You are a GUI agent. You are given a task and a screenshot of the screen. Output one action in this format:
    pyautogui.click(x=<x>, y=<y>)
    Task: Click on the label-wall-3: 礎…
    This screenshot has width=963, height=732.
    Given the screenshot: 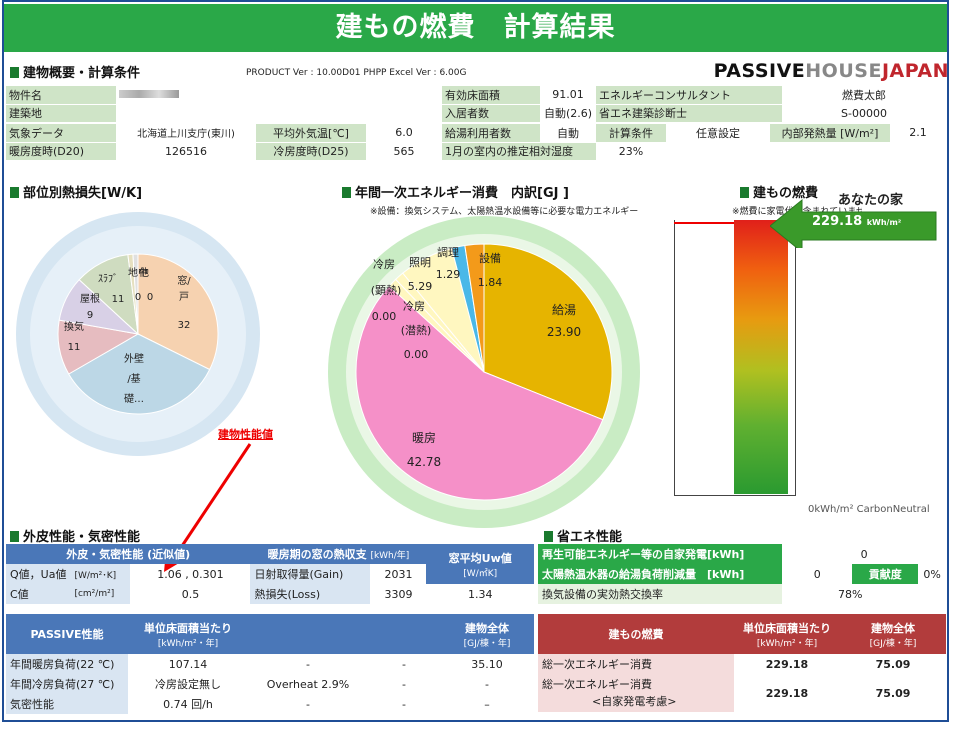 What is the action you would take?
    pyautogui.click(x=134, y=398)
    